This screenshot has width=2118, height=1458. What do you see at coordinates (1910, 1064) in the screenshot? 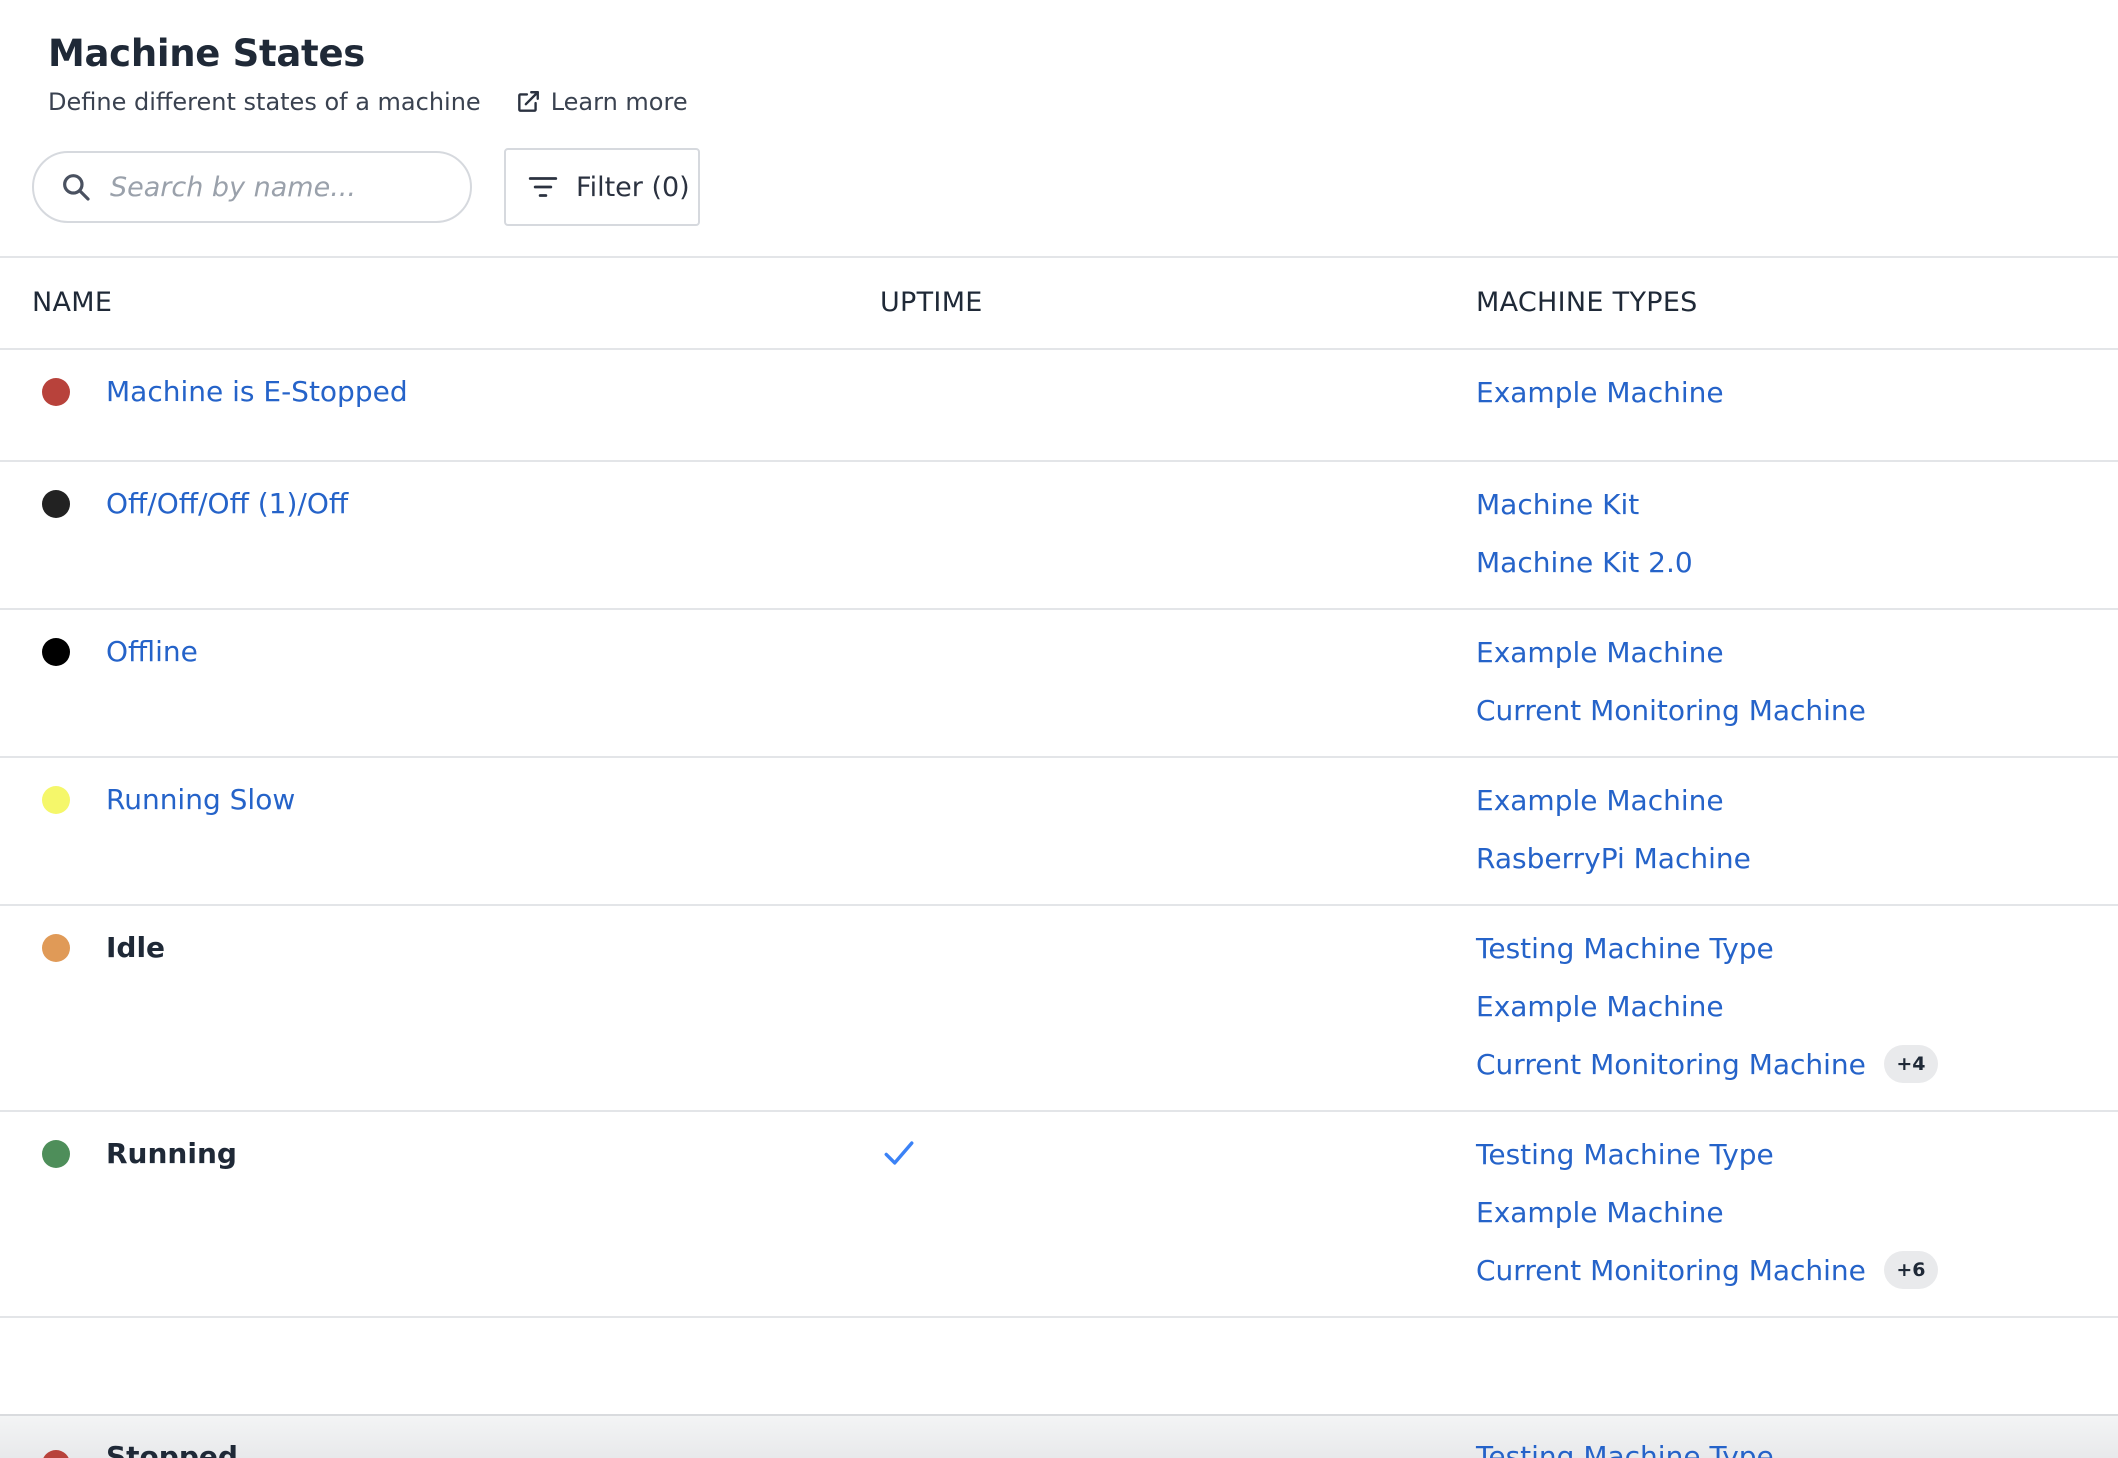
I see `more-types-badge: +4` at bounding box center [1910, 1064].